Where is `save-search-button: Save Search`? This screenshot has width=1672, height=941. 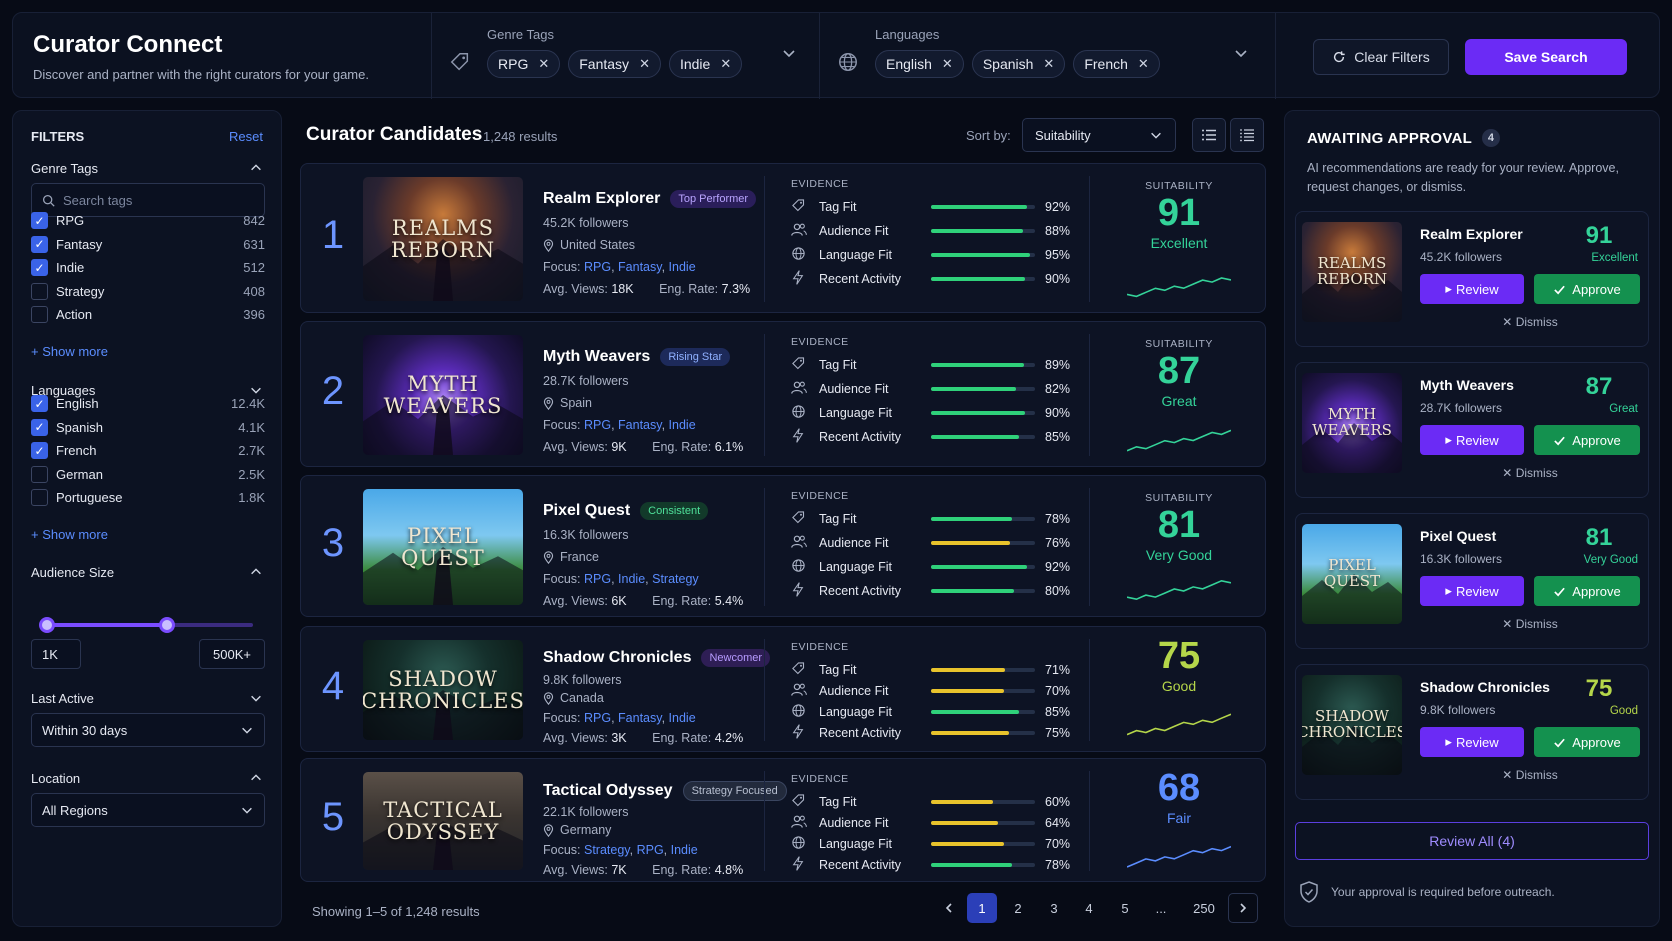
save-search-button: Save Search is located at coordinates (1546, 57).